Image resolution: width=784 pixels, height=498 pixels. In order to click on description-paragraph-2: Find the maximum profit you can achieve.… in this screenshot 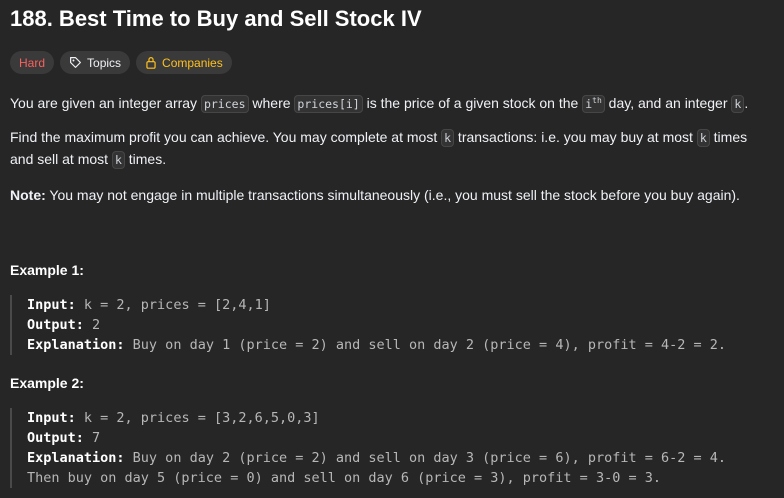, I will do `click(379, 149)`.